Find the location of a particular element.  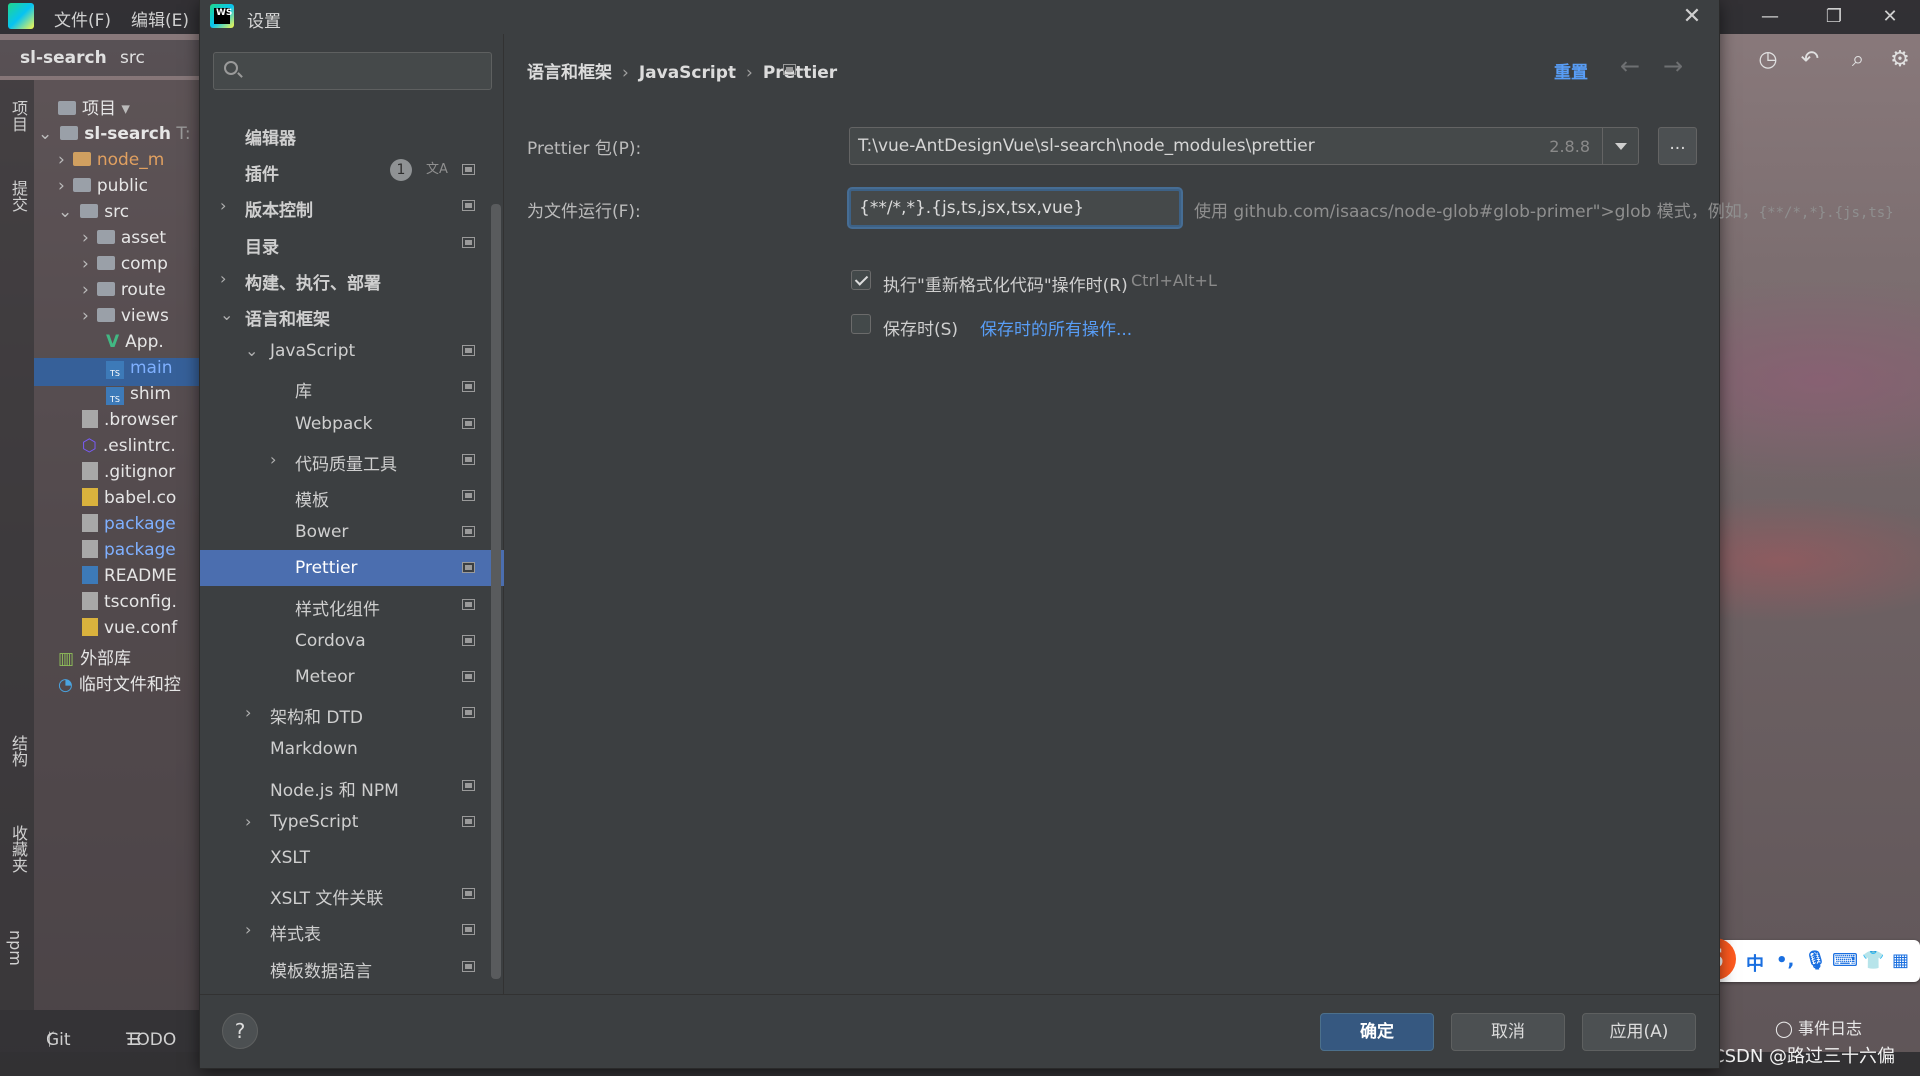

apply-button: 应用(A) is located at coordinates (1639, 1032).